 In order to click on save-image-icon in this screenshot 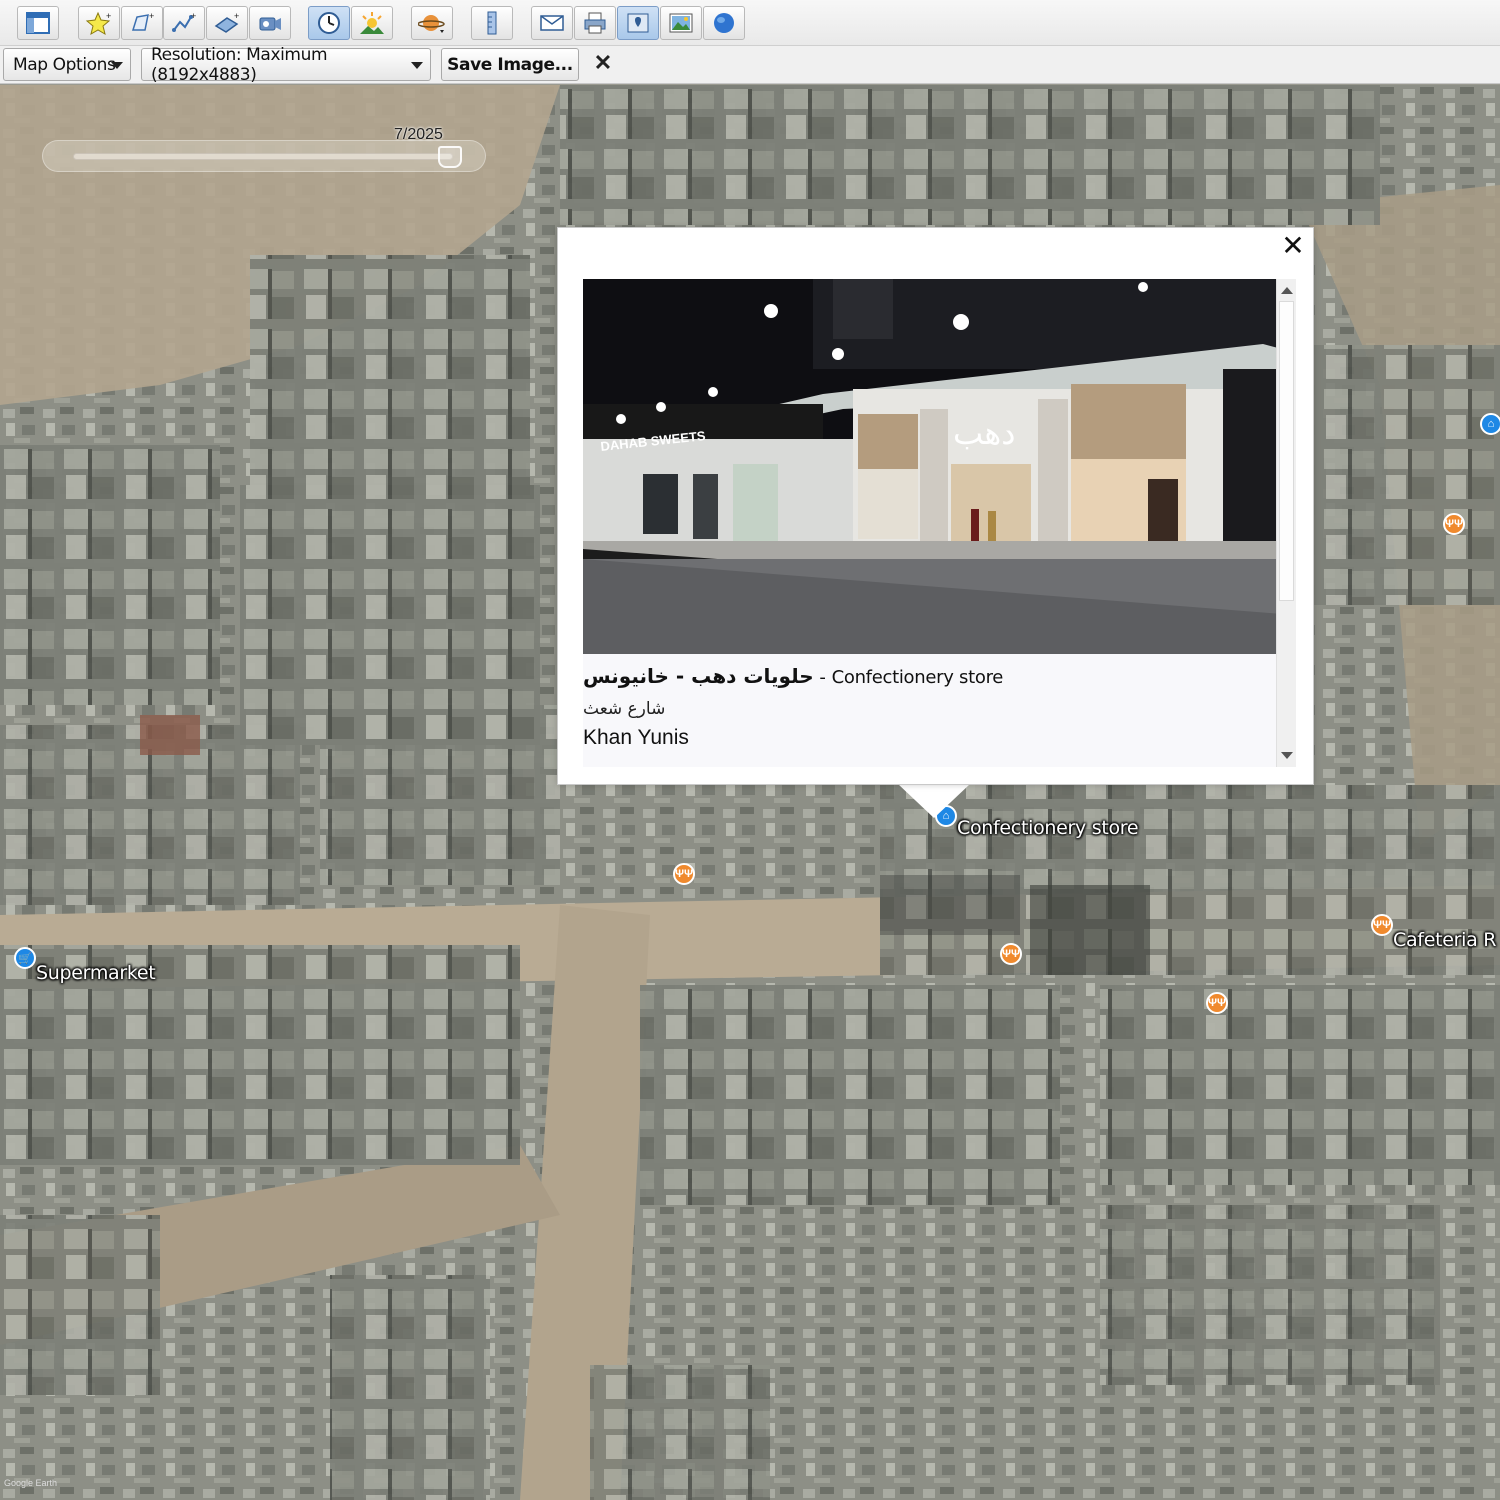, I will do `click(681, 23)`.